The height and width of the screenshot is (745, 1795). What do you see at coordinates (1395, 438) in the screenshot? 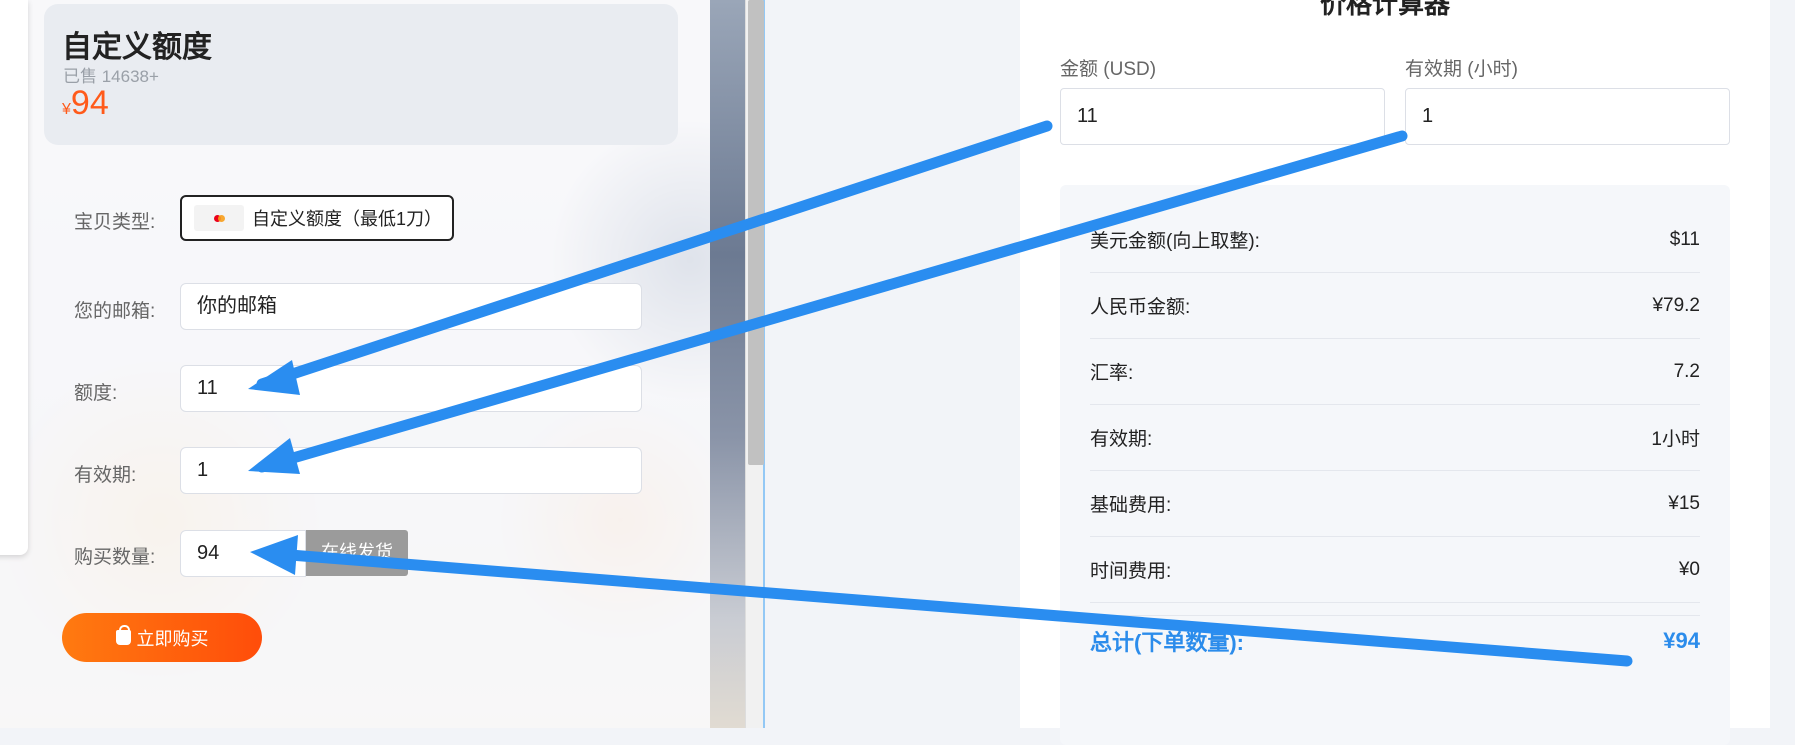
I see `summary-row: 有效期: 1小时` at bounding box center [1395, 438].